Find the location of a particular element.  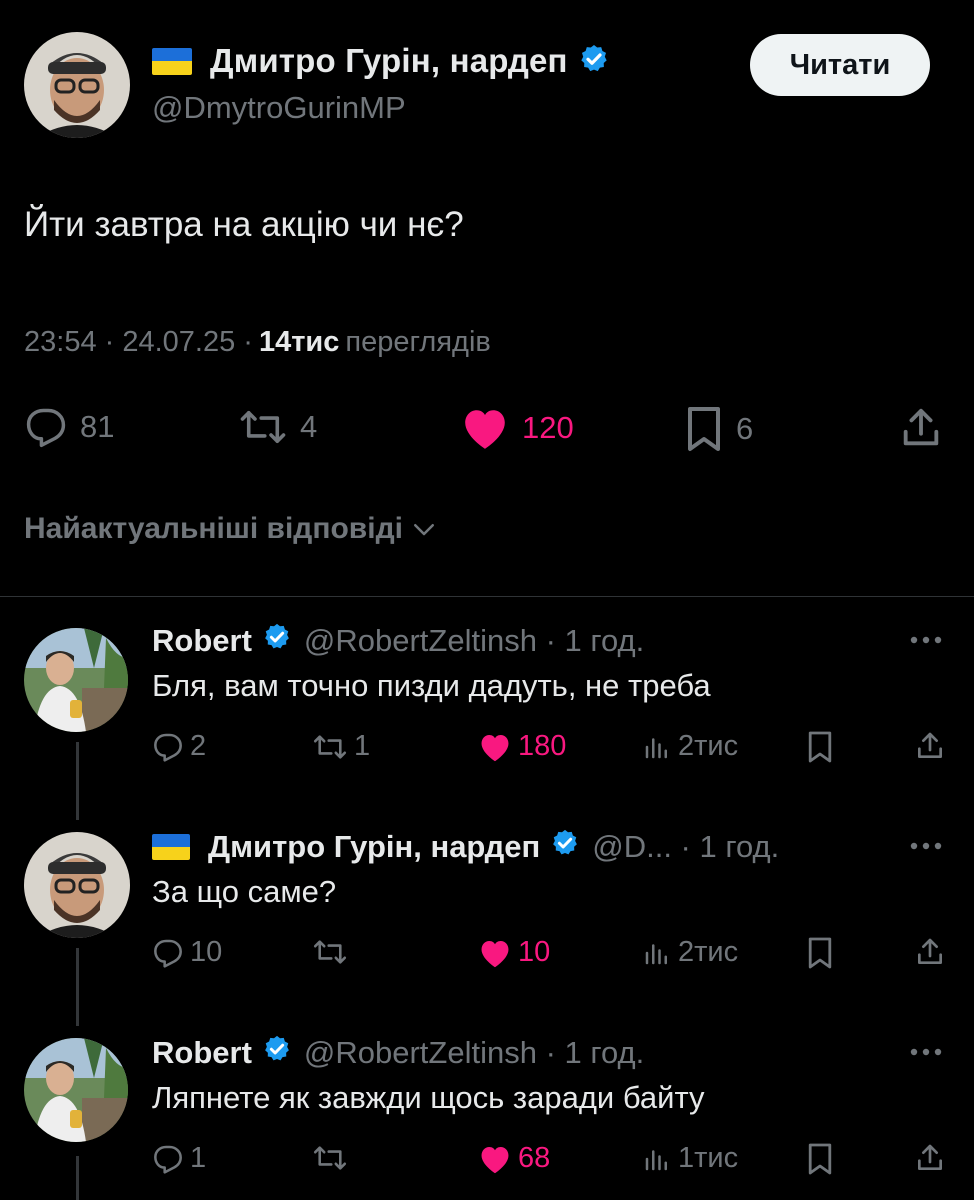

tweet-meta: 23:54 · 24.07.25 · 14тис переглядів is located at coordinates (257, 342).